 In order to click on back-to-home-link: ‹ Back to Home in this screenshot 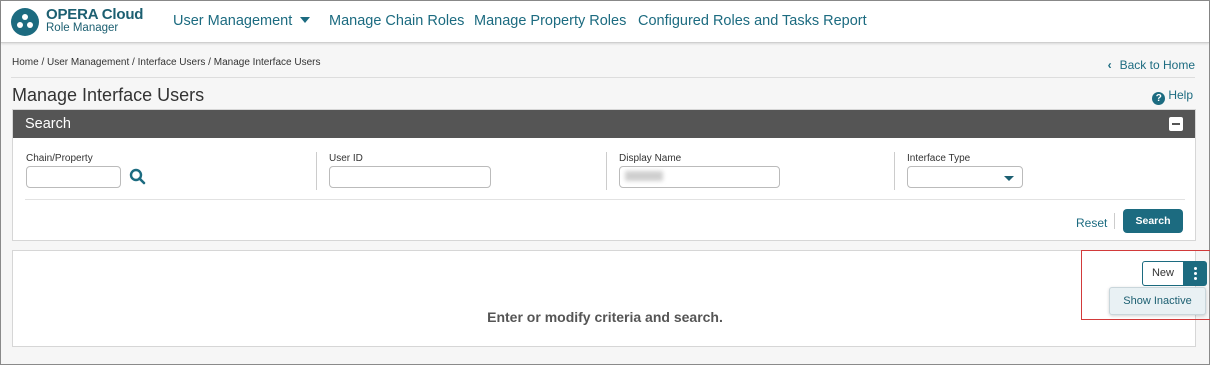, I will do `click(1151, 65)`.